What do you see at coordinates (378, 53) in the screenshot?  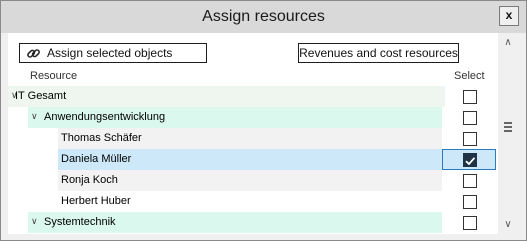 I see `revenues-and-cost-resources-button: Revenues and cost resources` at bounding box center [378, 53].